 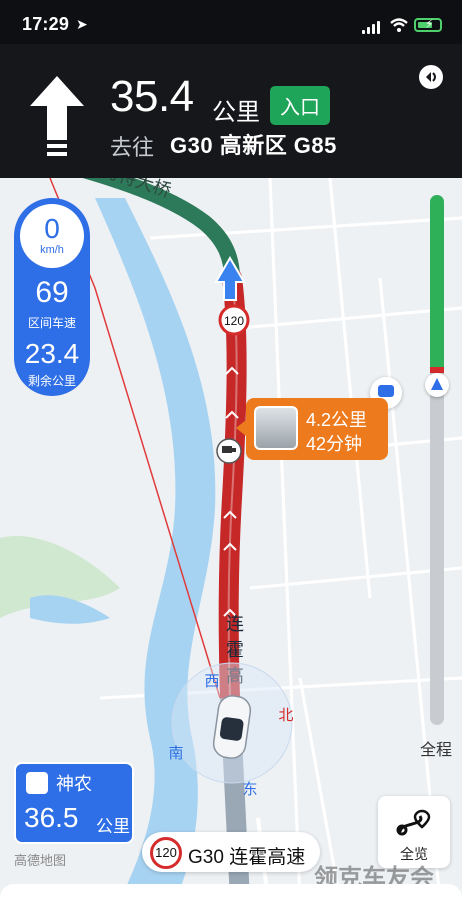 What do you see at coordinates (253, 145) in the screenshot?
I see `destination-road: G30 高新区 G85` at bounding box center [253, 145].